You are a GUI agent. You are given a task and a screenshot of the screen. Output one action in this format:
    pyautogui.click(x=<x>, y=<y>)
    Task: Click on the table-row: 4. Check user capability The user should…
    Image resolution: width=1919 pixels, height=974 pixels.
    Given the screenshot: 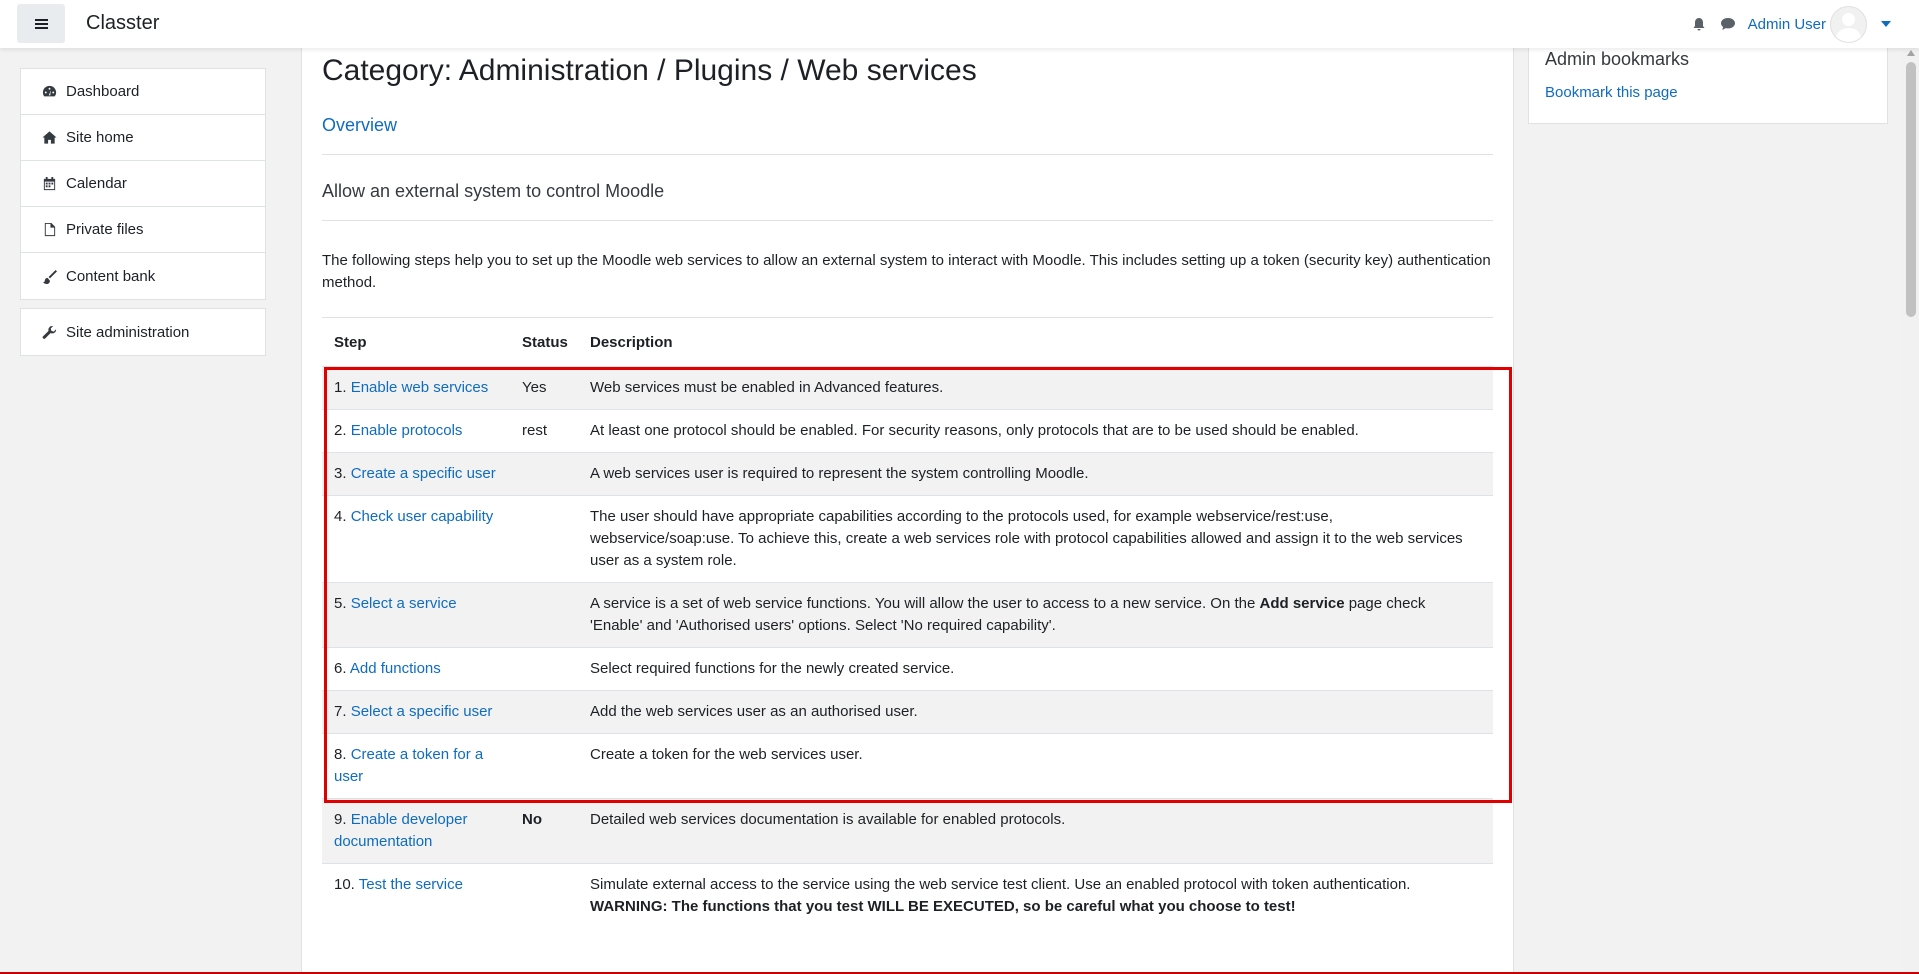 What is the action you would take?
    pyautogui.click(x=907, y=539)
    